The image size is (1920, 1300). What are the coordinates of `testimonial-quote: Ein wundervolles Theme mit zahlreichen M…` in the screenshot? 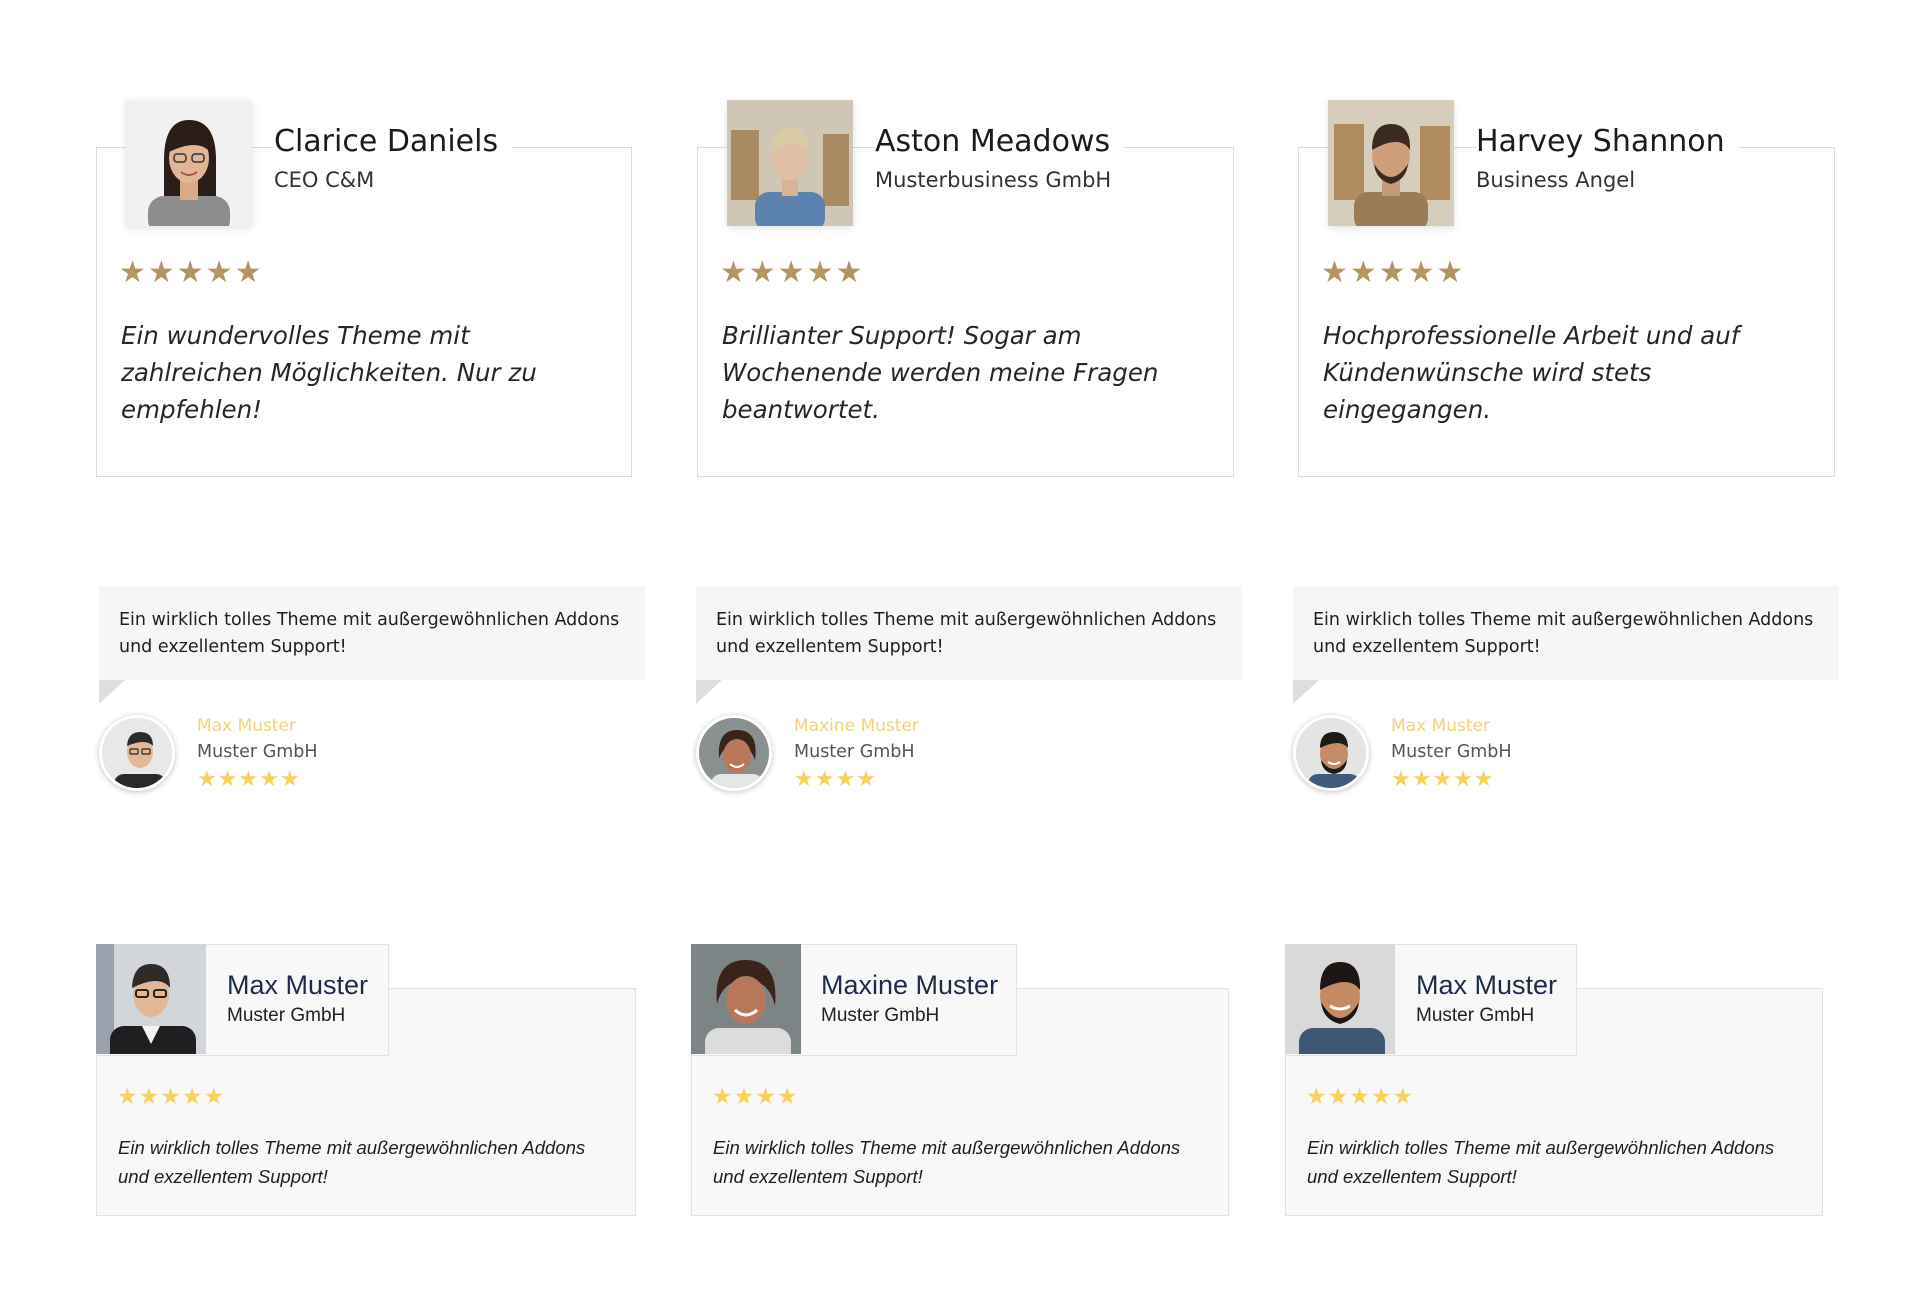 It's located at (329, 372).